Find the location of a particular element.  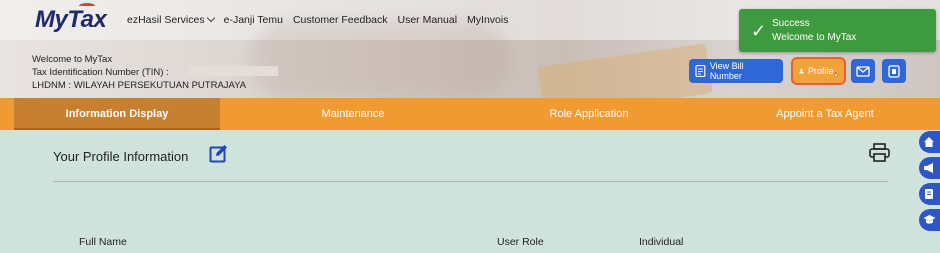

user-icon is located at coordinates (801, 71).